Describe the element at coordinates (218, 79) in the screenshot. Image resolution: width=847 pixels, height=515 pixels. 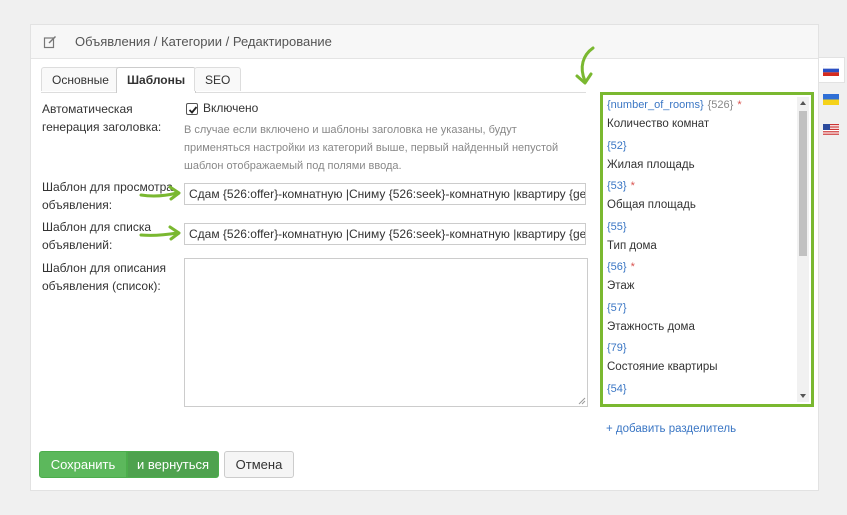
I see `tab-seo: SEO` at that location.